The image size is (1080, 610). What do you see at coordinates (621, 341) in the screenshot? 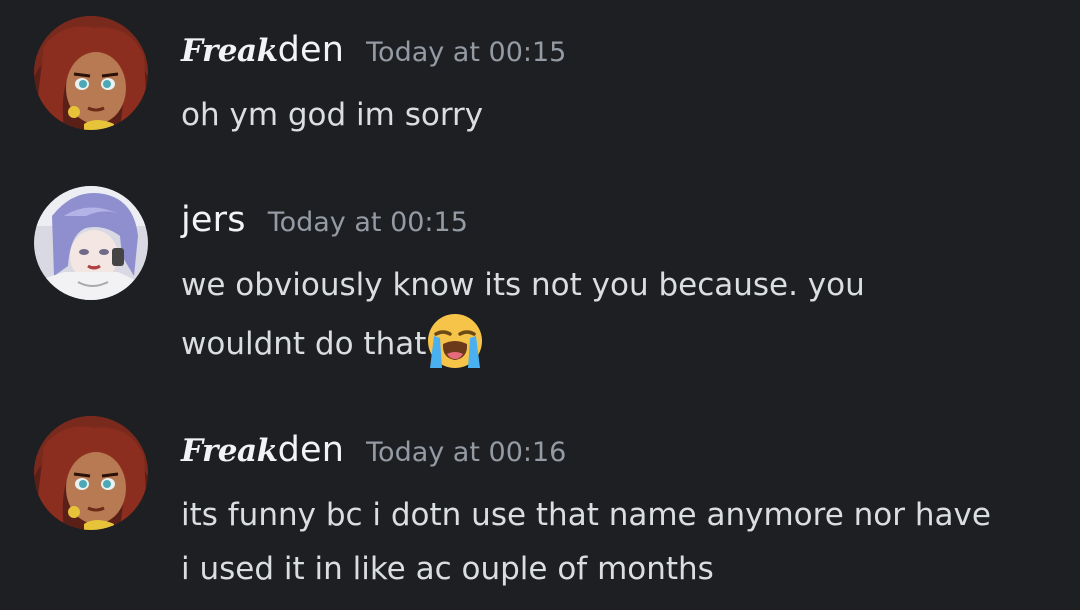
I see `message-line-with-emoji: wouldnt do that` at bounding box center [621, 341].